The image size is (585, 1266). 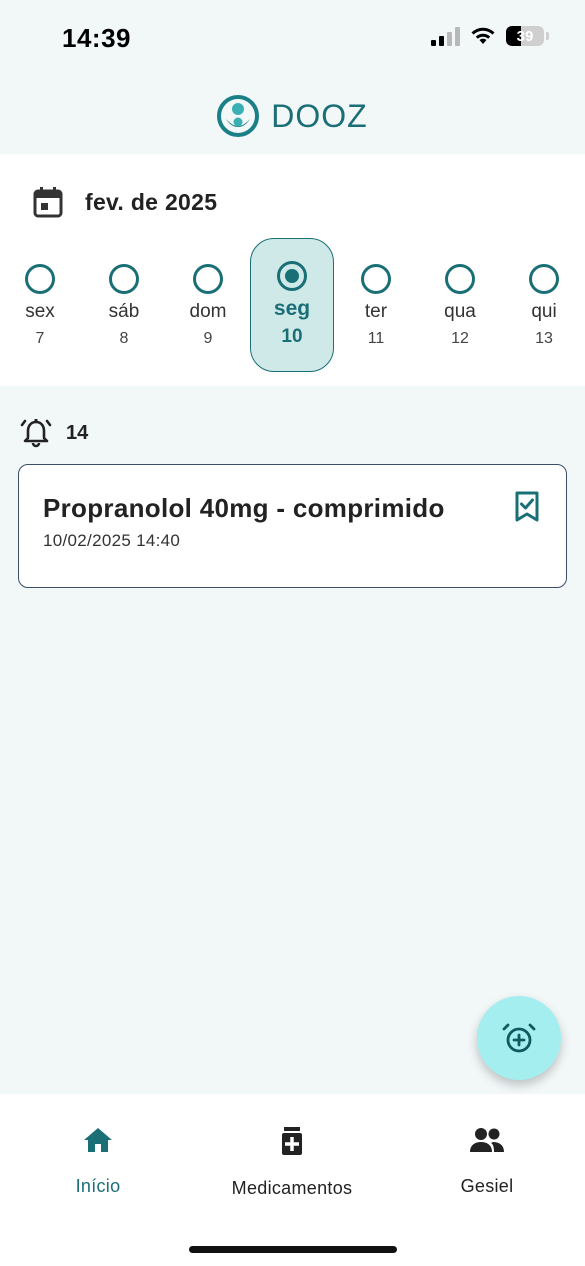 I want to click on day-name: qua, so click(x=460, y=311).